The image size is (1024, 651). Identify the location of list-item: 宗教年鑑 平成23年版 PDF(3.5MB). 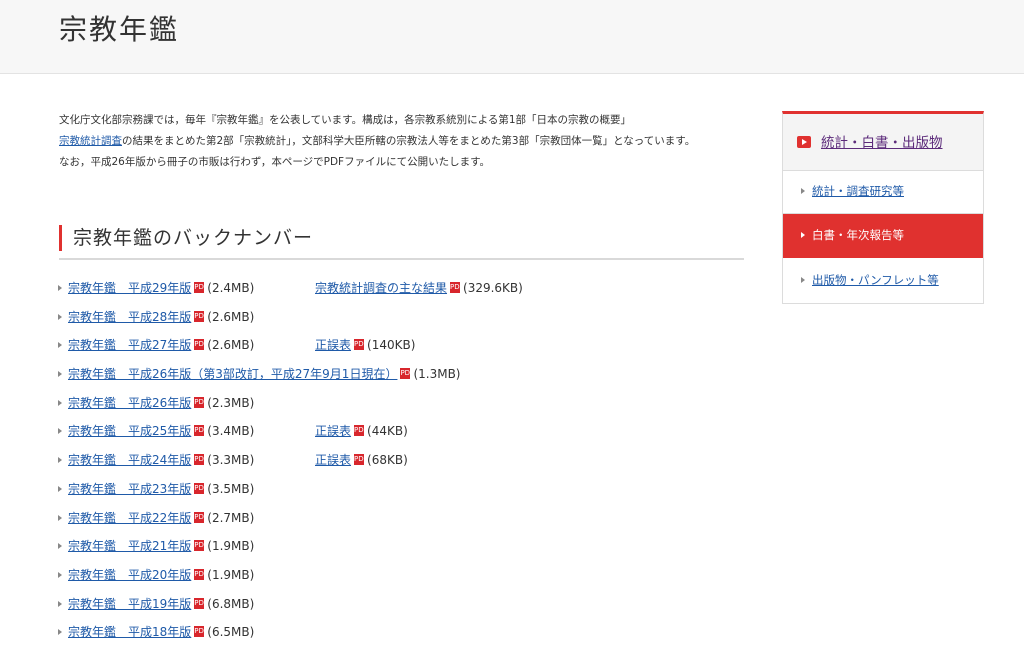
(403, 493).